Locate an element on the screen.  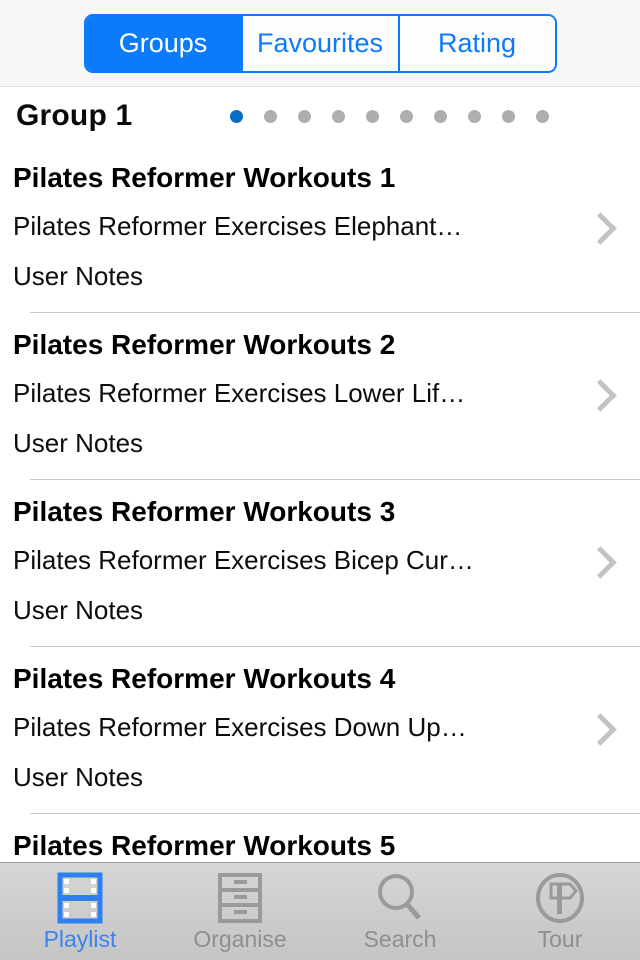
row-title: Pilates Reformer Workouts 5 is located at coordinates (204, 845).